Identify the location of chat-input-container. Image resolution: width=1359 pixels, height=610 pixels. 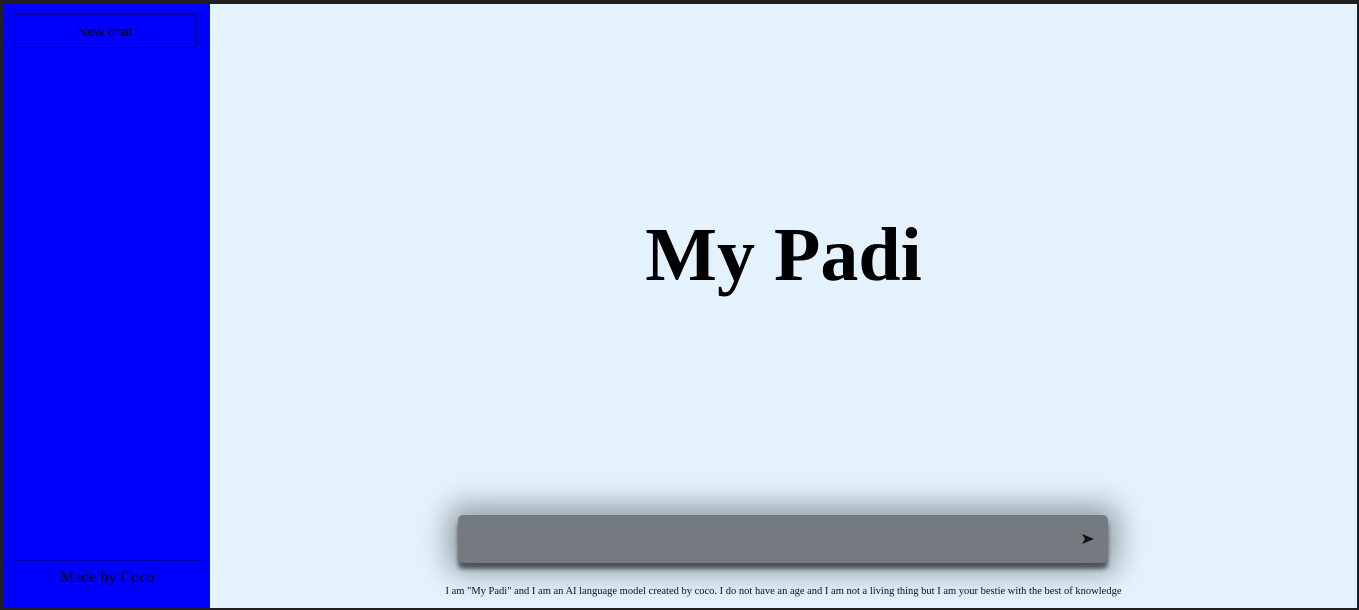
(783, 540).